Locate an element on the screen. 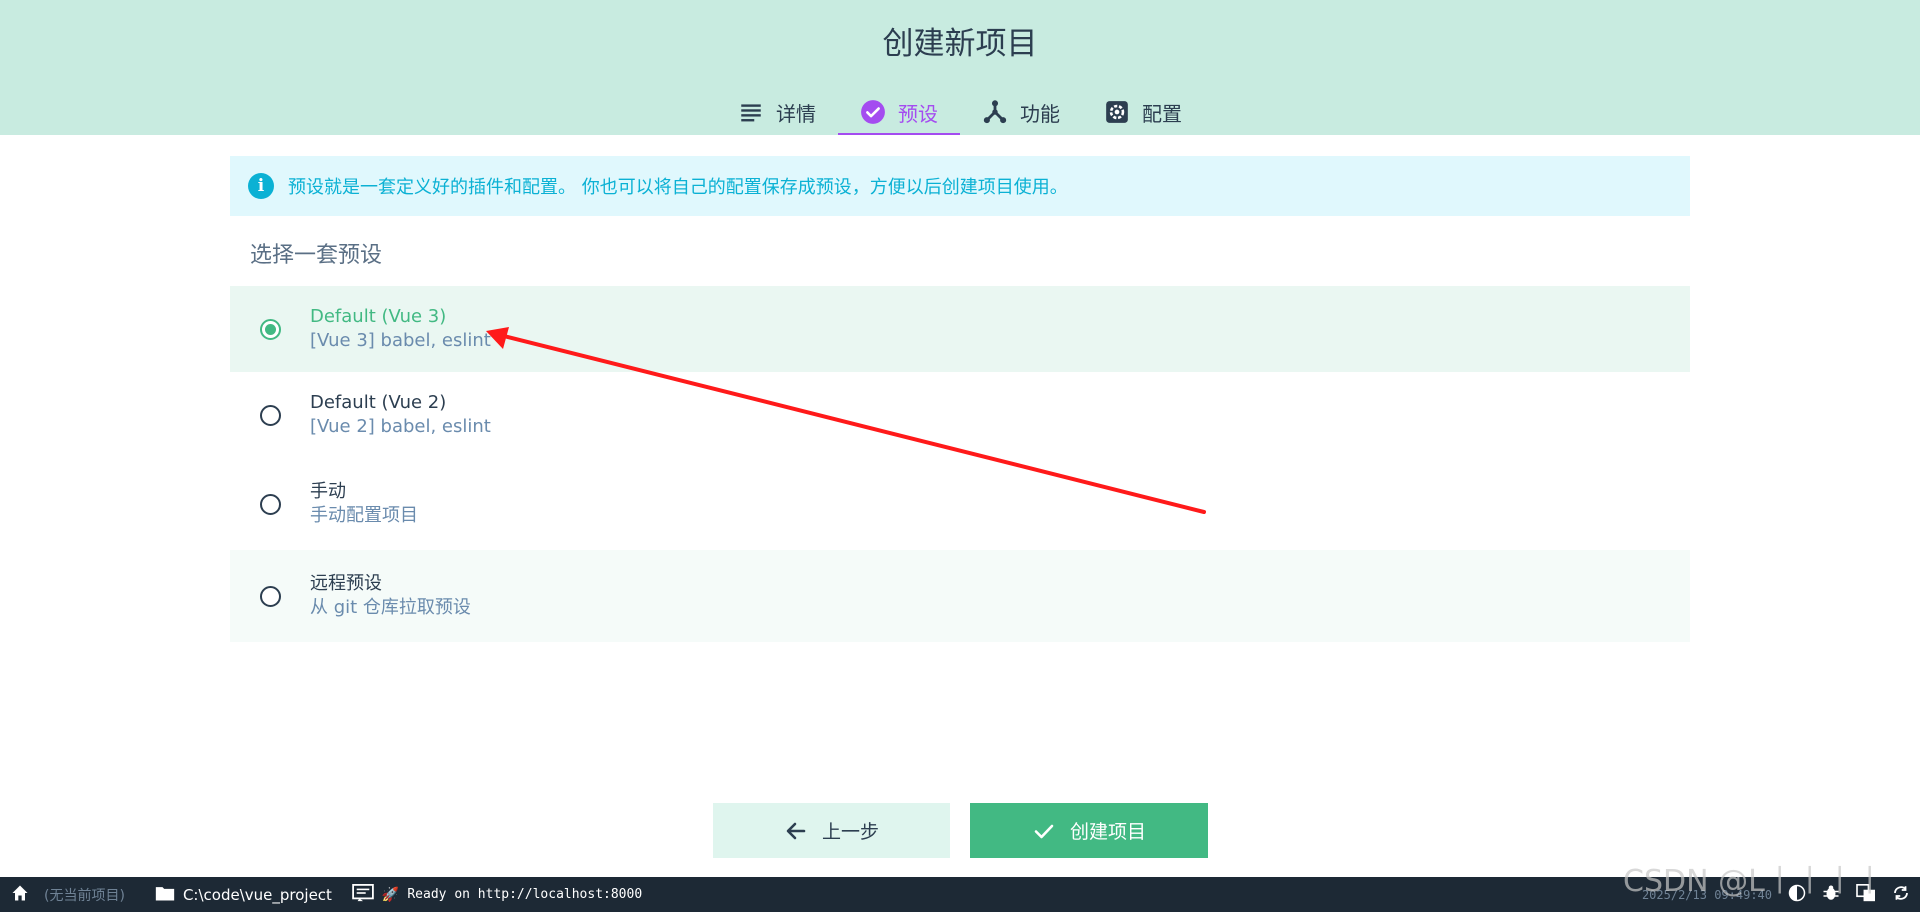 This screenshot has width=1920, height=912. log-message: Ready on http://localhost:8000 is located at coordinates (525, 894).